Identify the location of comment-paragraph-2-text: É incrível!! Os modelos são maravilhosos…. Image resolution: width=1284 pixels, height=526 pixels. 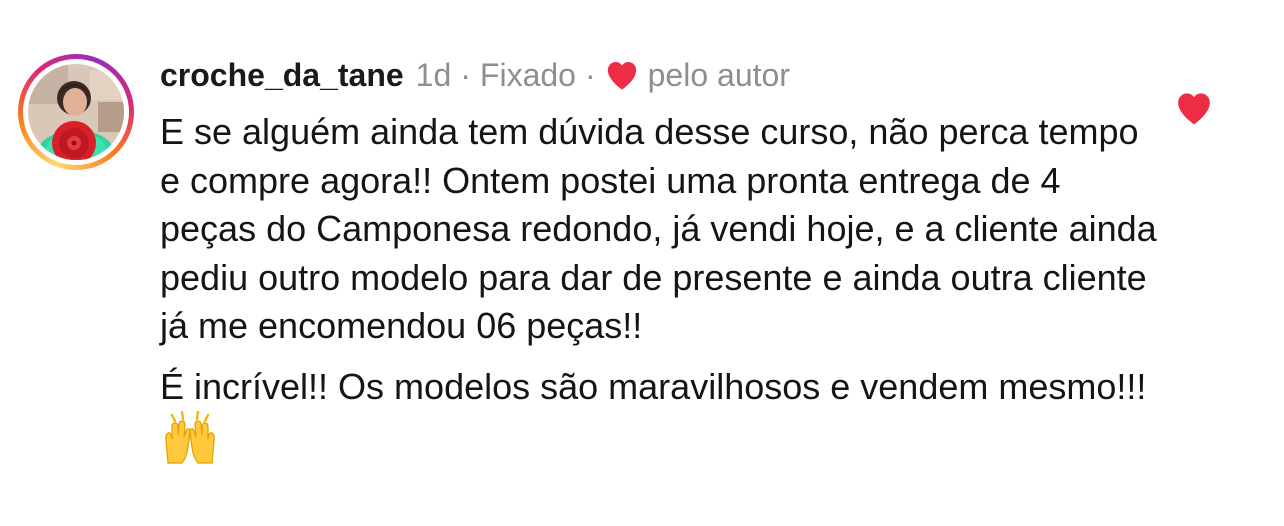
(653, 386).